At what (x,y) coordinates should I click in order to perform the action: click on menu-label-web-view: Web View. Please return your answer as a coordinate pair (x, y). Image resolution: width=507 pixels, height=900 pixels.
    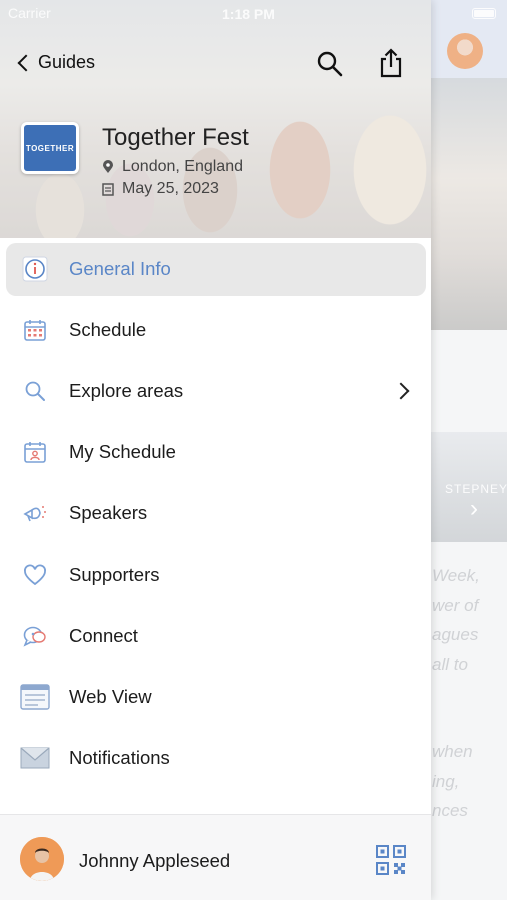
    Looking at the image, I should click on (110, 696).